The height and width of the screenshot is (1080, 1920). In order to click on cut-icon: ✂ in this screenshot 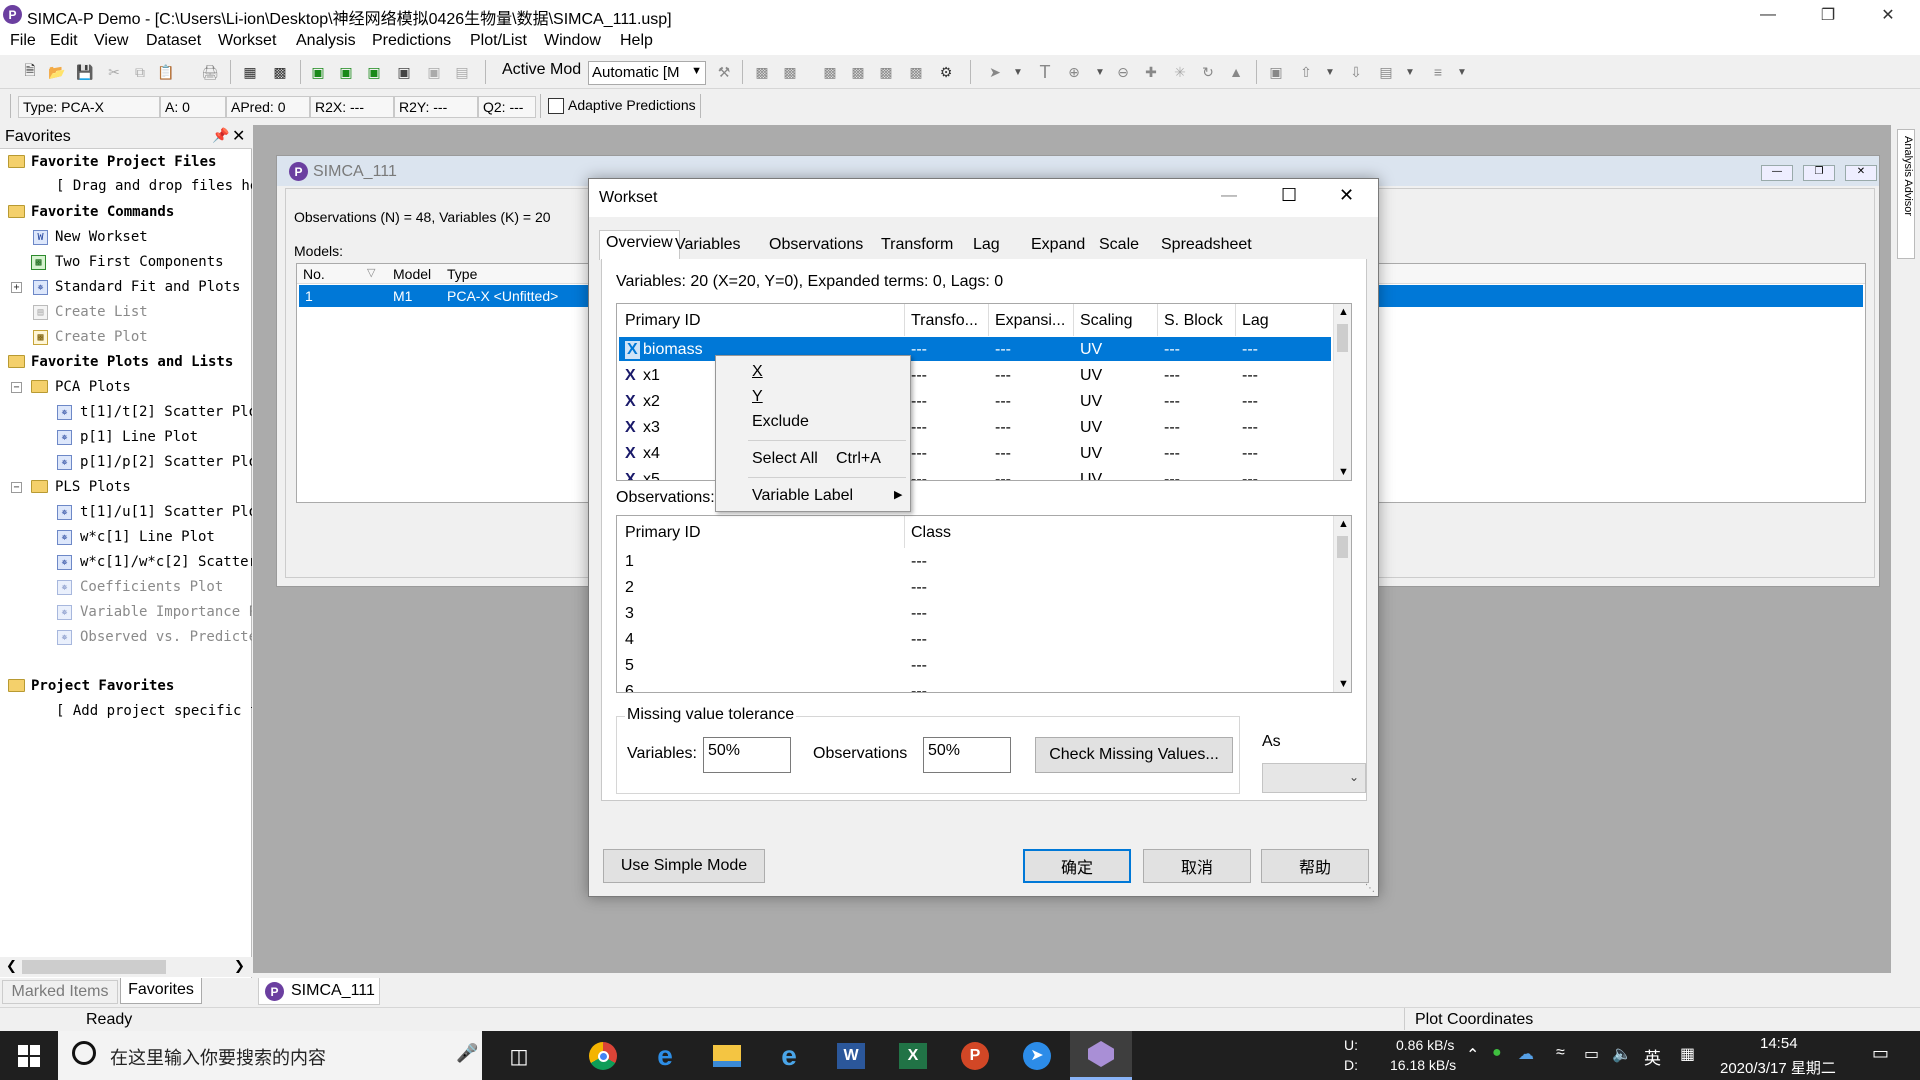, I will do `click(114, 72)`.